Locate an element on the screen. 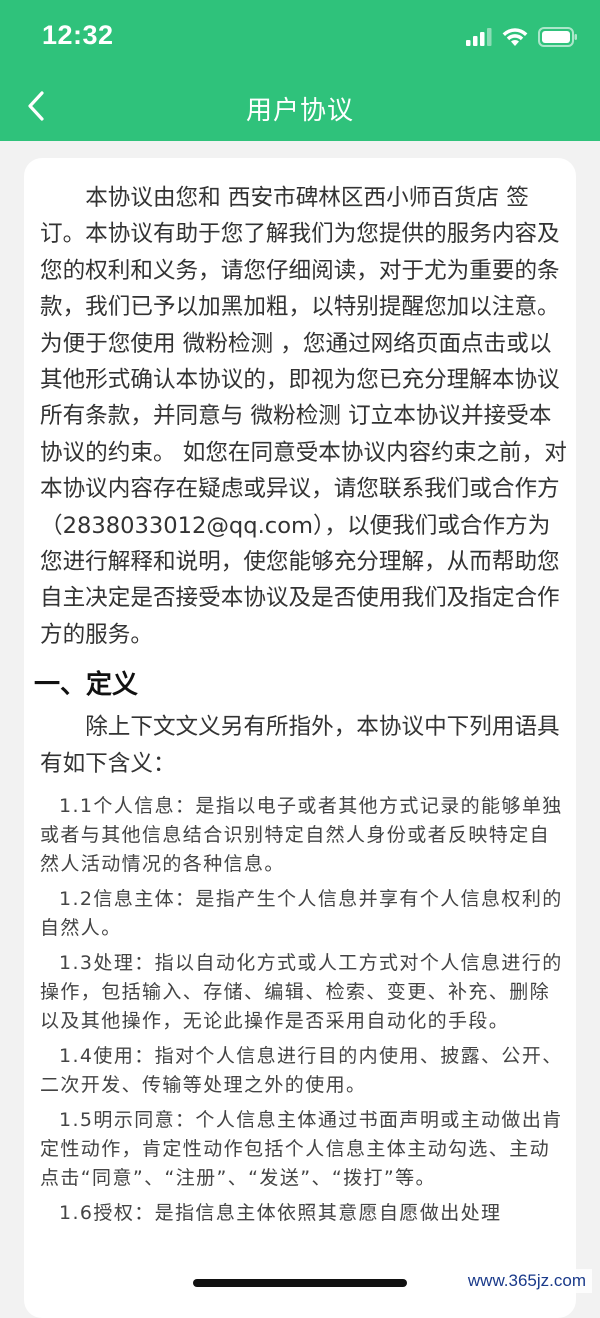 The image size is (600, 1318). app-header: 12:32 用户协议 is located at coordinates (300, 70).